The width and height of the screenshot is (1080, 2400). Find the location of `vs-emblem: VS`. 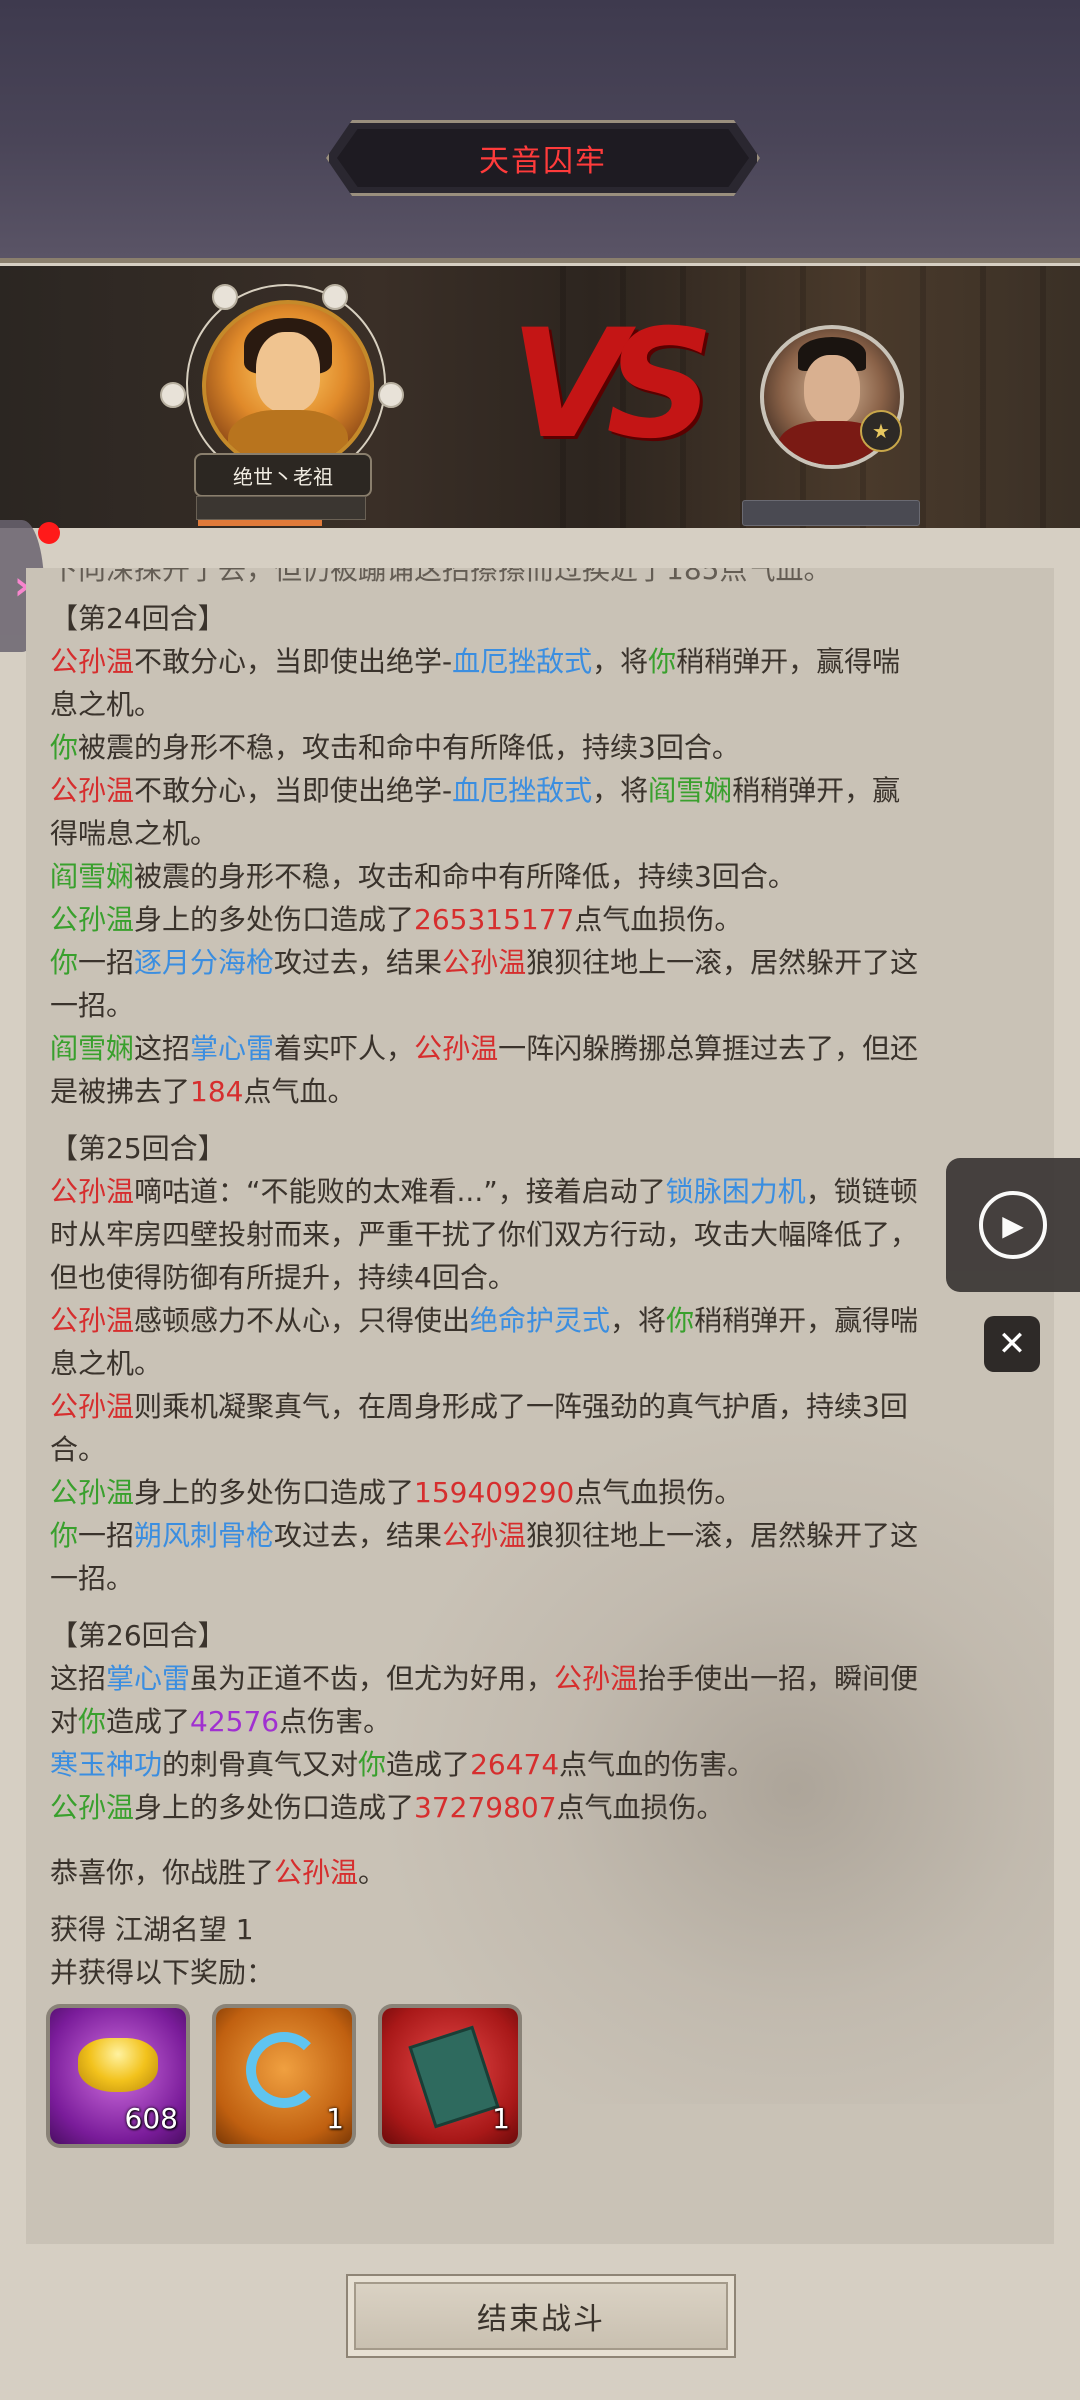

vs-emblem: VS is located at coordinates (612, 385).